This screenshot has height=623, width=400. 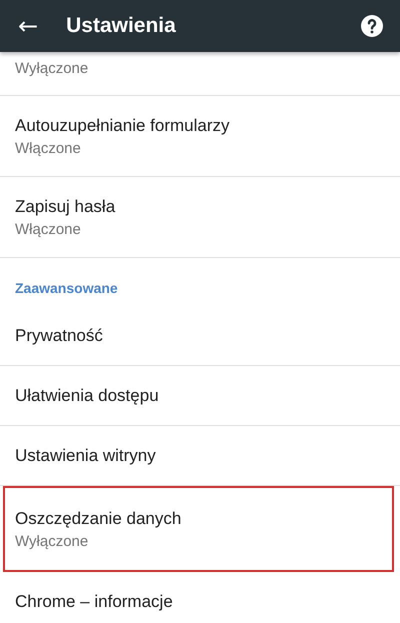 I want to click on screen-title: Ustawienia, so click(x=121, y=26).